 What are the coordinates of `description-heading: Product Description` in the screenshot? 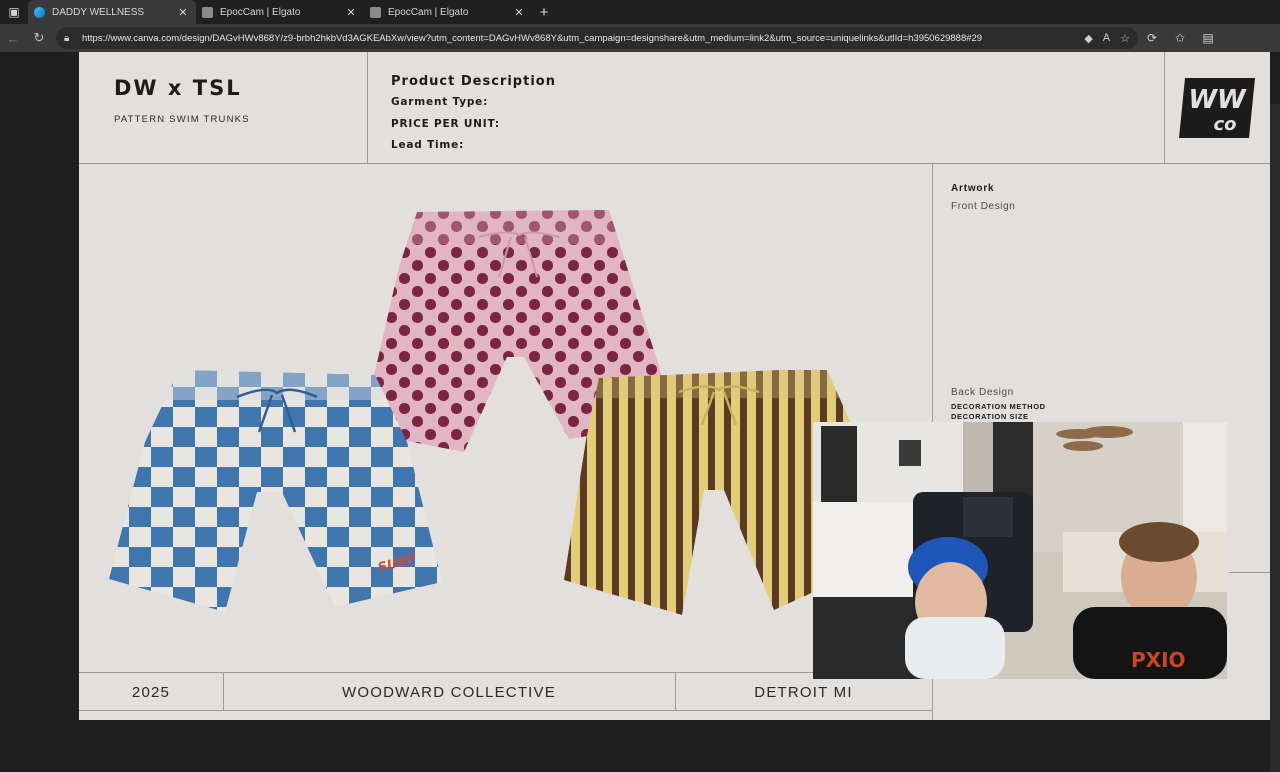 It's located at (473, 81).